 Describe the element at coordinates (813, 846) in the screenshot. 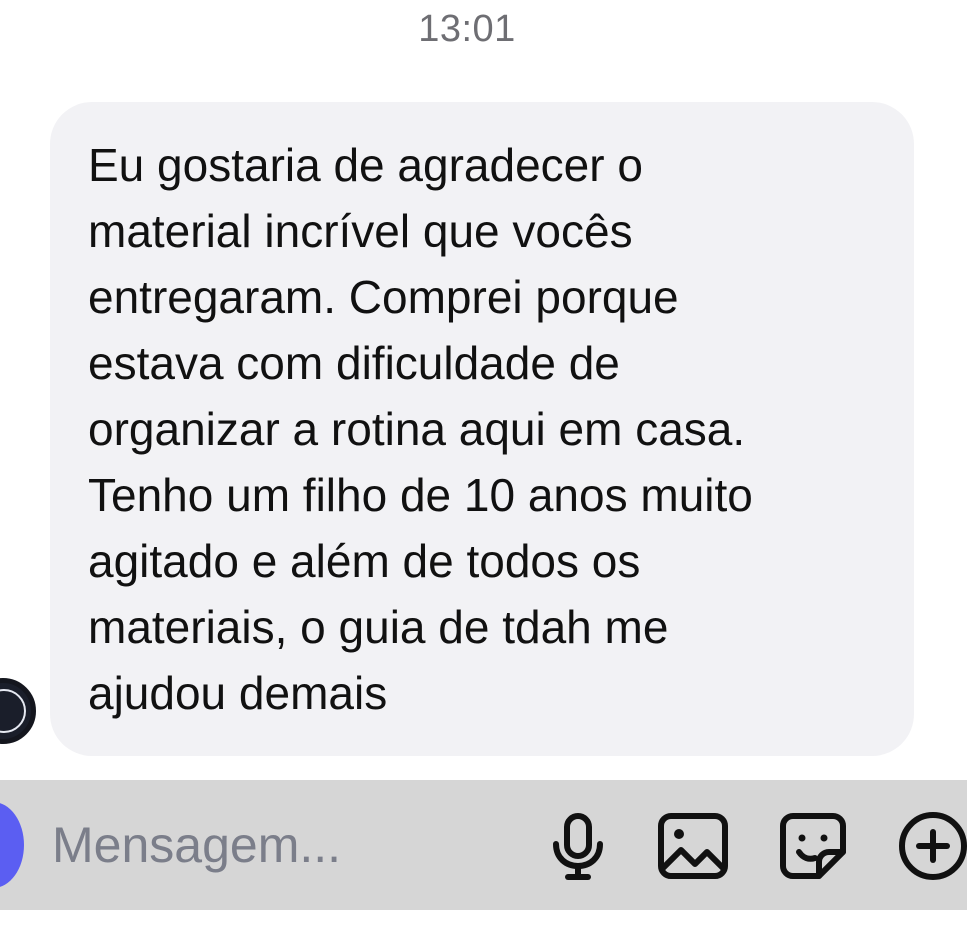

I see `sticker-icon` at that location.